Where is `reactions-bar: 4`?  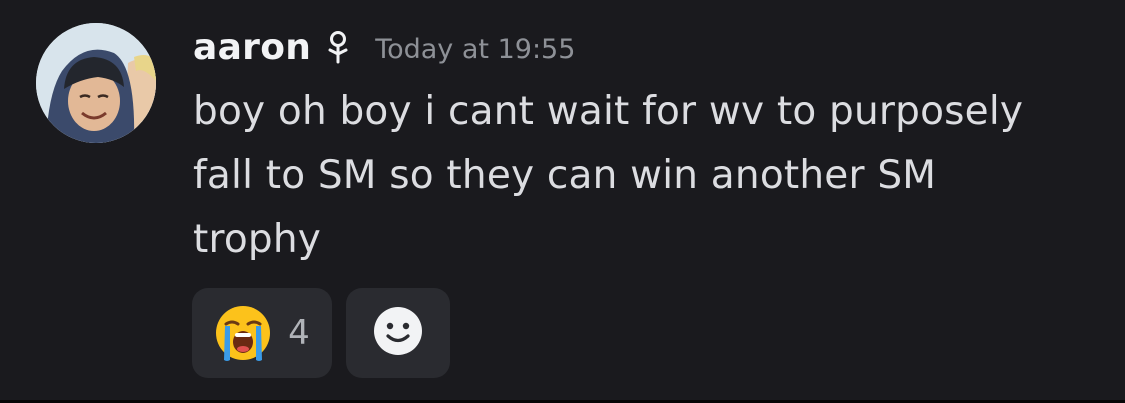 reactions-bar: 4 is located at coordinates (321, 333).